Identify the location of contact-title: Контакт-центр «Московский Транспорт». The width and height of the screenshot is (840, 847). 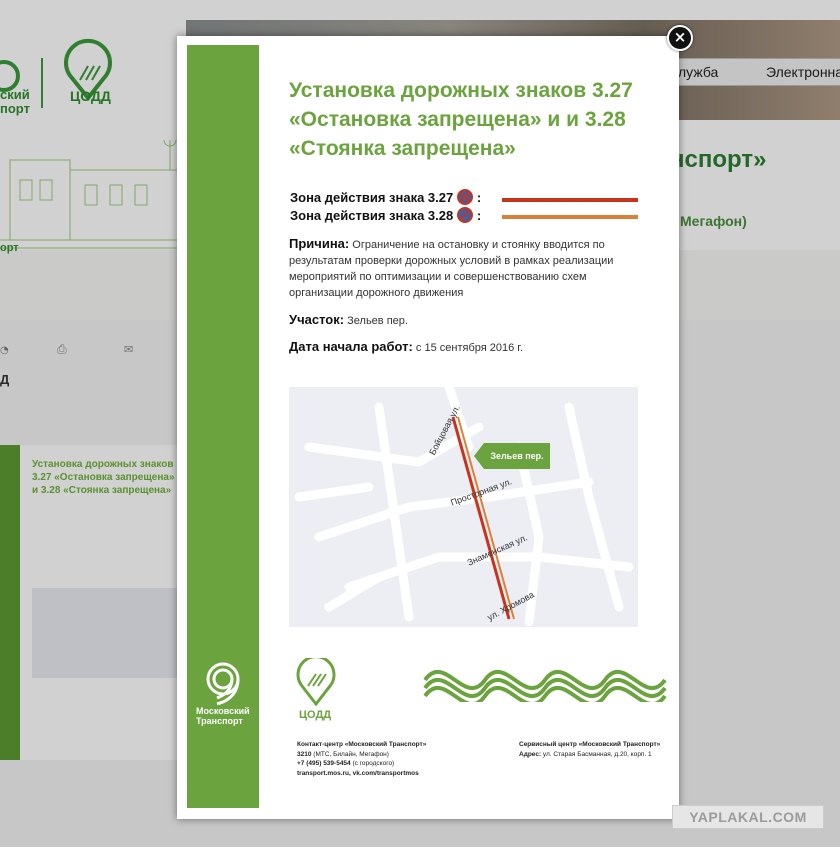
(362, 744).